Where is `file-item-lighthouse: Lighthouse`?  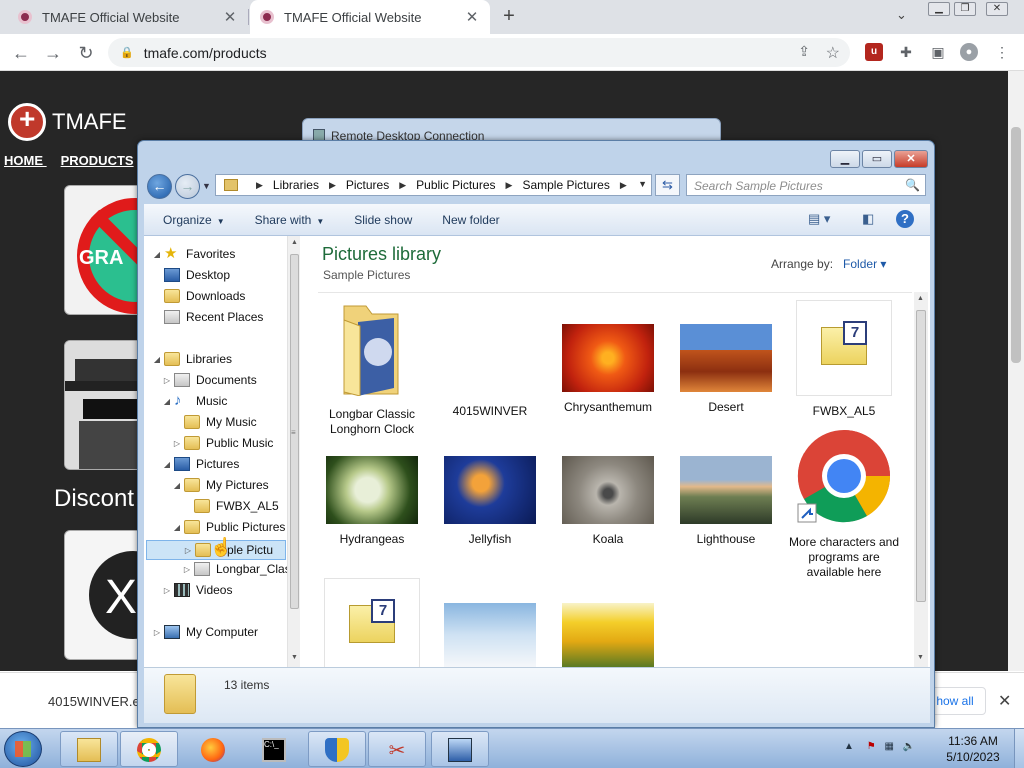
file-item-lighthouse: Lighthouse is located at coordinates (726, 501).